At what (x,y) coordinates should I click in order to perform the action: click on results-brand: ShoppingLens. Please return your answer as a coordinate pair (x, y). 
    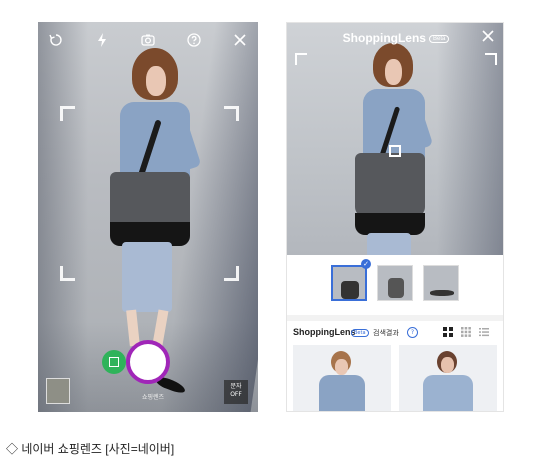
    Looking at the image, I should click on (324, 332).